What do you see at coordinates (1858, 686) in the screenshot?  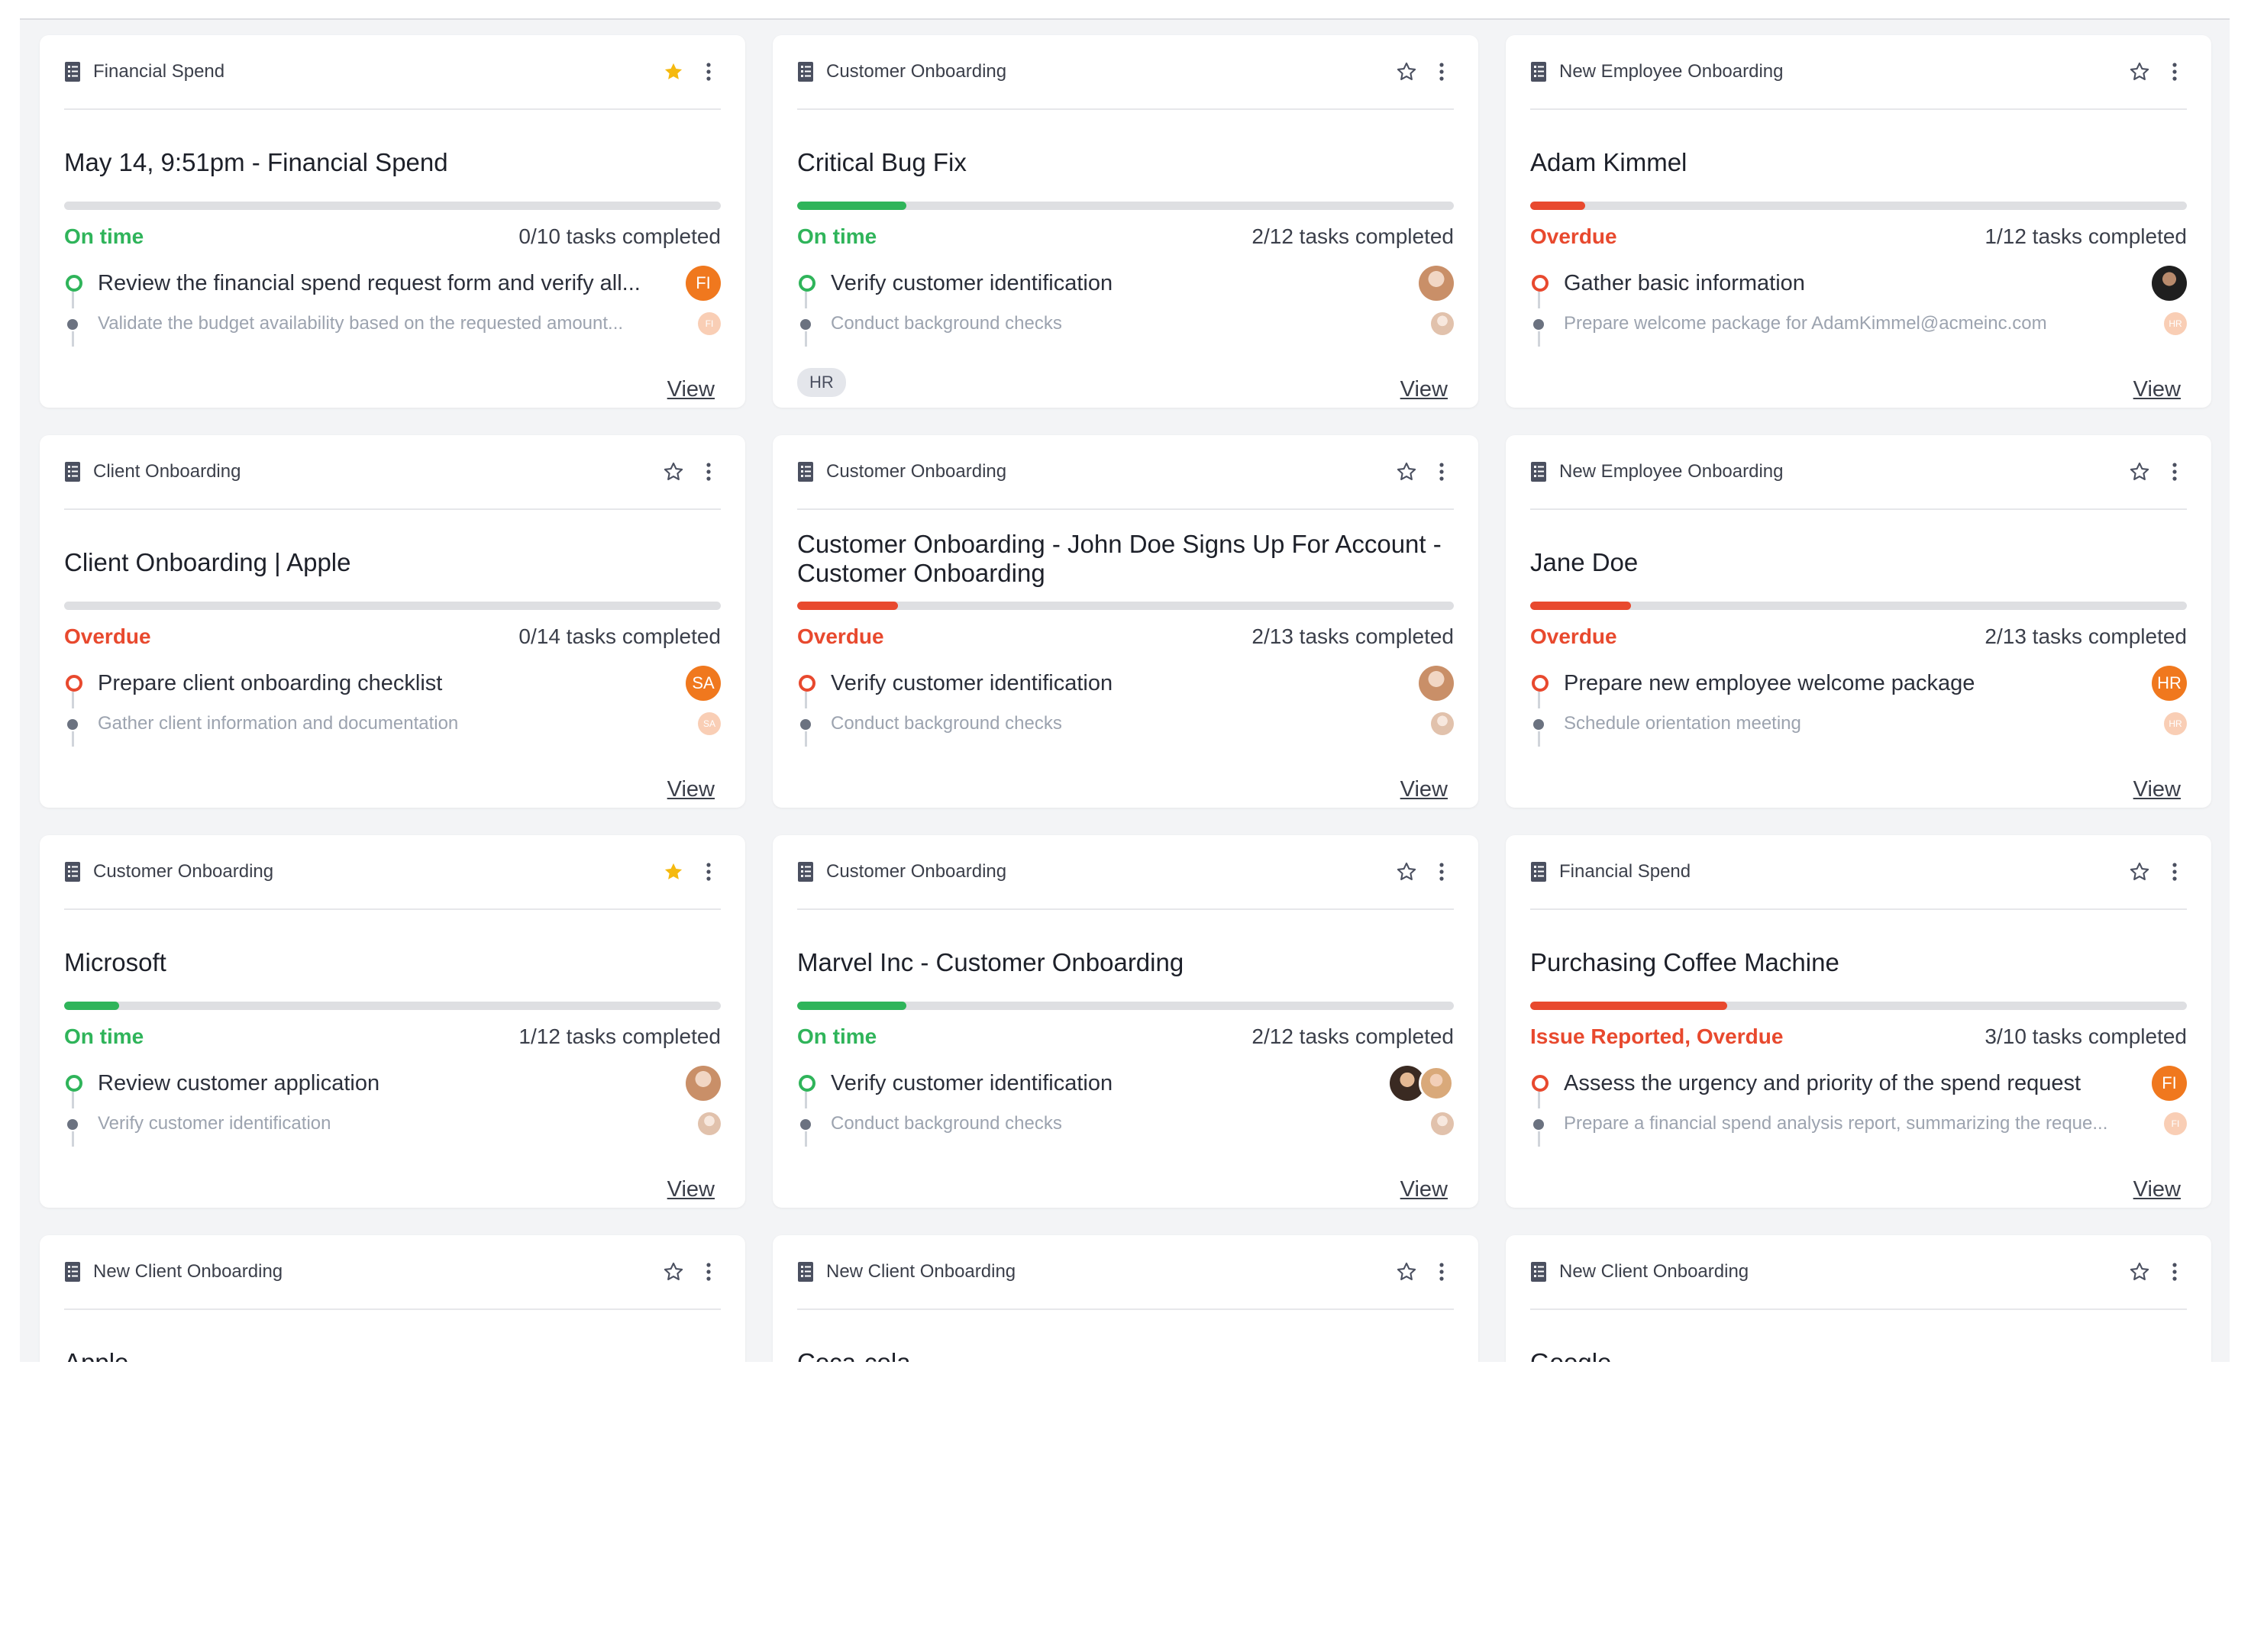 I see `next-task: Prepare new employee welcome package HR` at bounding box center [1858, 686].